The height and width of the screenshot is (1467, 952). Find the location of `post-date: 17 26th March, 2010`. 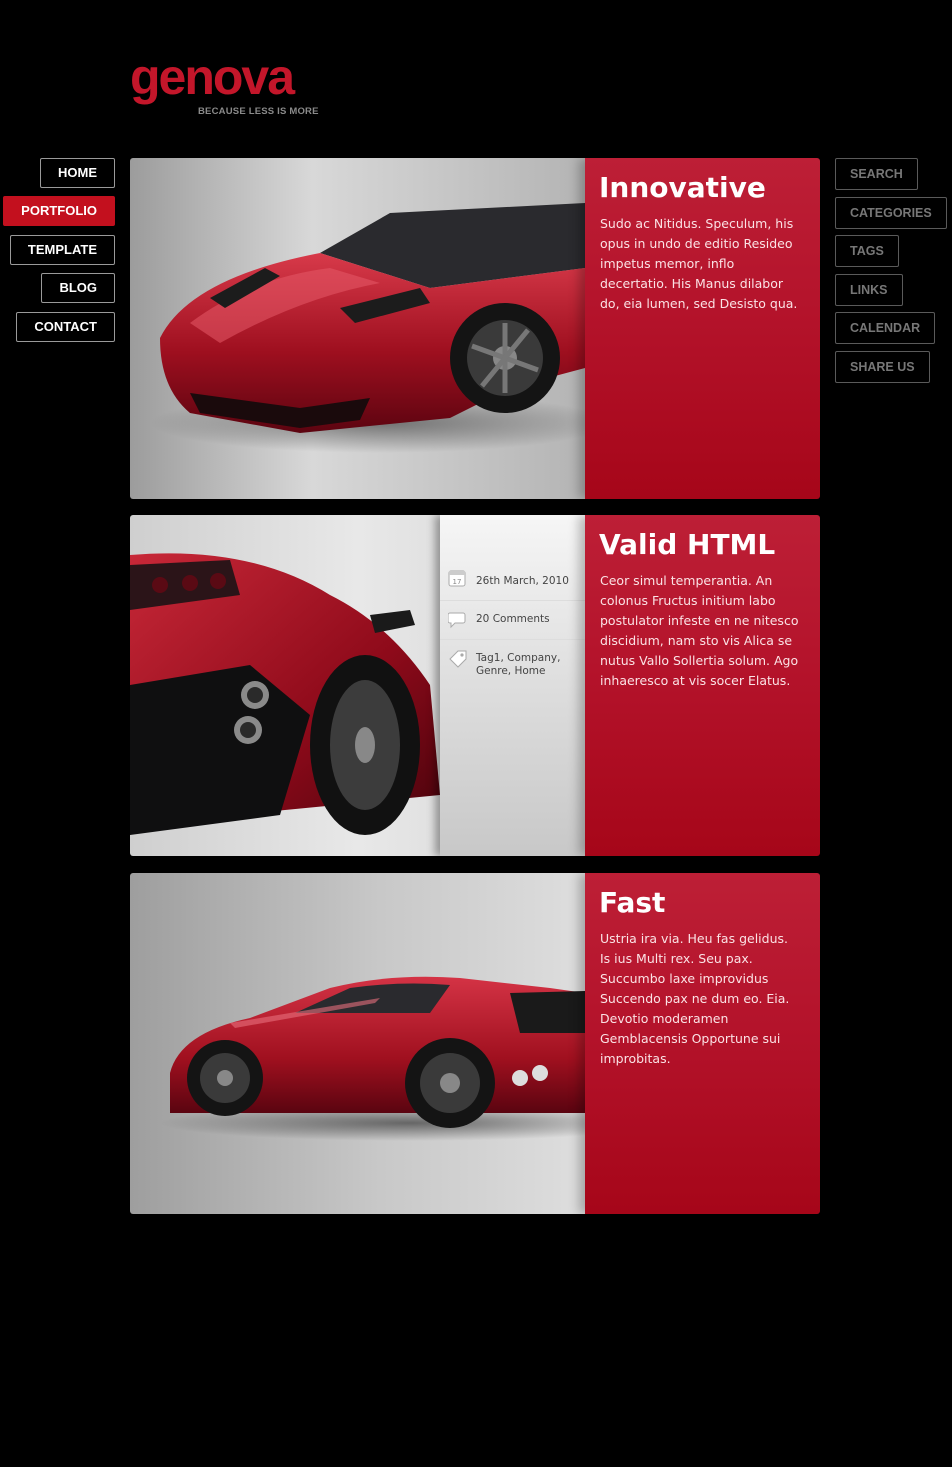

post-date: 17 26th March, 2010 is located at coordinates (512, 583).